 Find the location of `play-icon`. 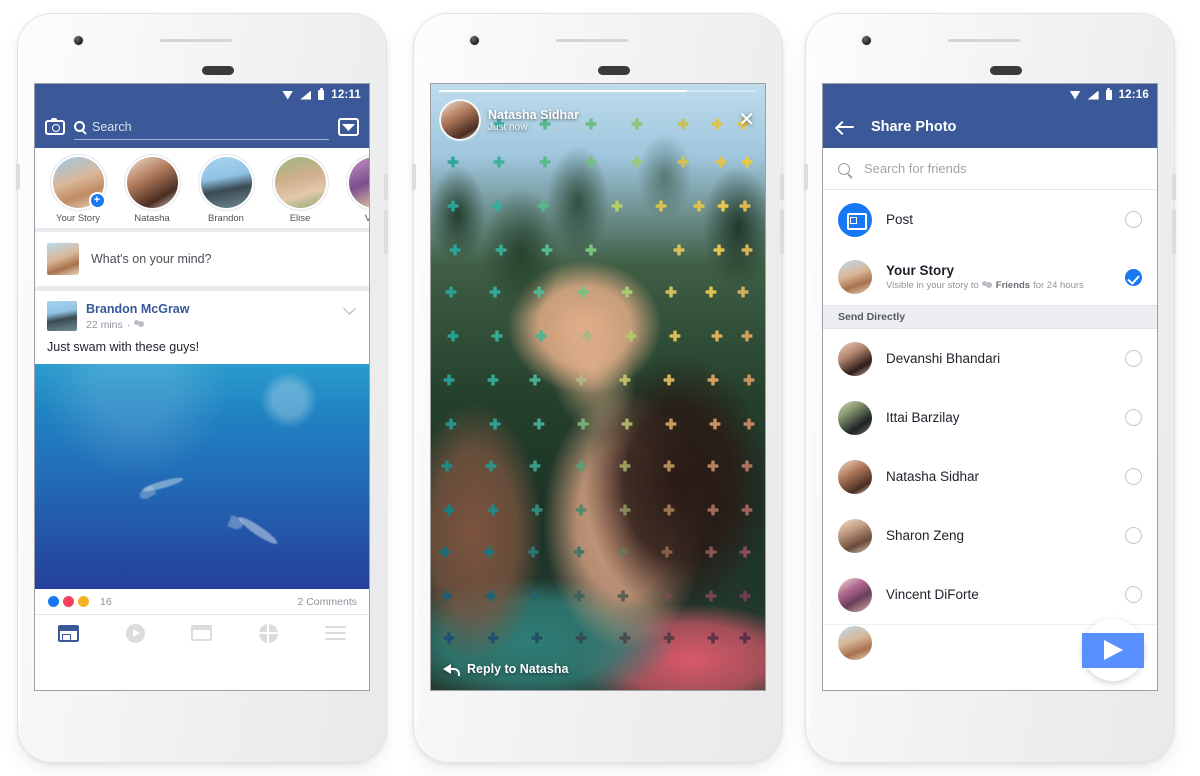

play-icon is located at coordinates (135, 633).